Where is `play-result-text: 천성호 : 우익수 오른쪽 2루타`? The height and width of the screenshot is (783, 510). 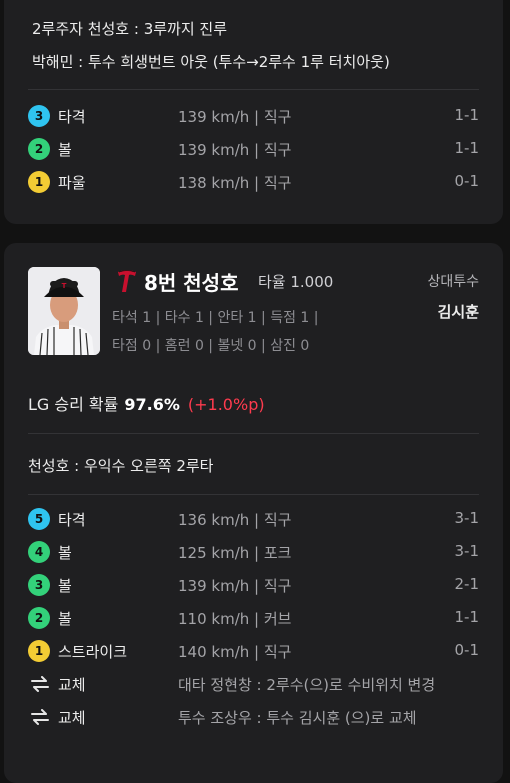
play-result-text: 천성호 : 우익수 오른쪽 2루타 is located at coordinates (121, 466).